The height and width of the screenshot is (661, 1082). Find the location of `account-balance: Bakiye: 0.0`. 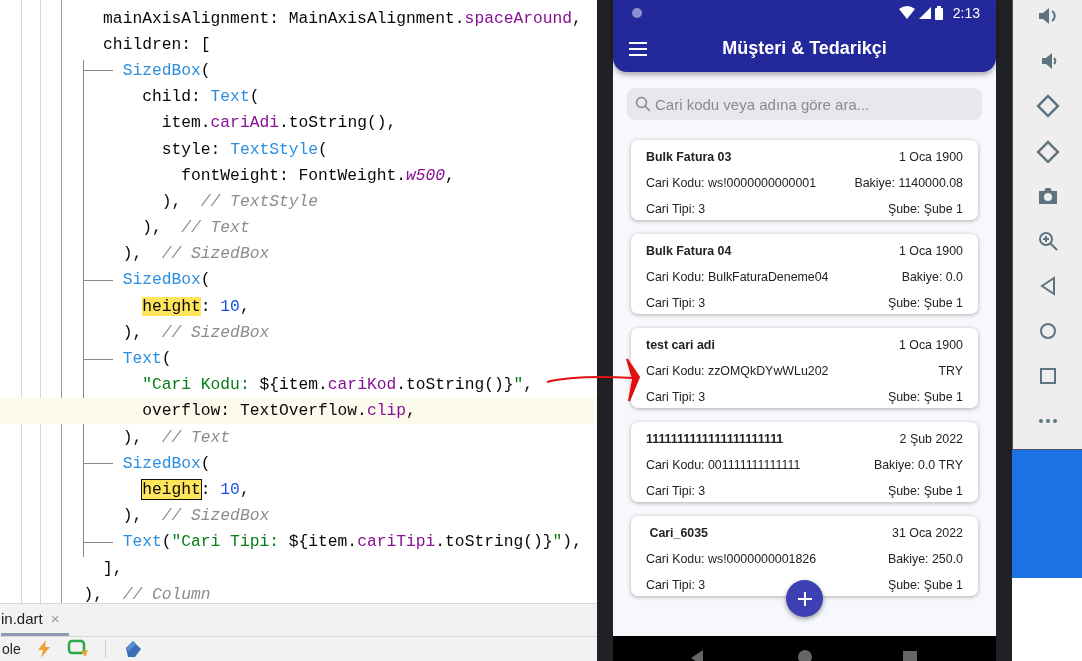

account-balance: Bakiye: 0.0 is located at coordinates (932, 276).